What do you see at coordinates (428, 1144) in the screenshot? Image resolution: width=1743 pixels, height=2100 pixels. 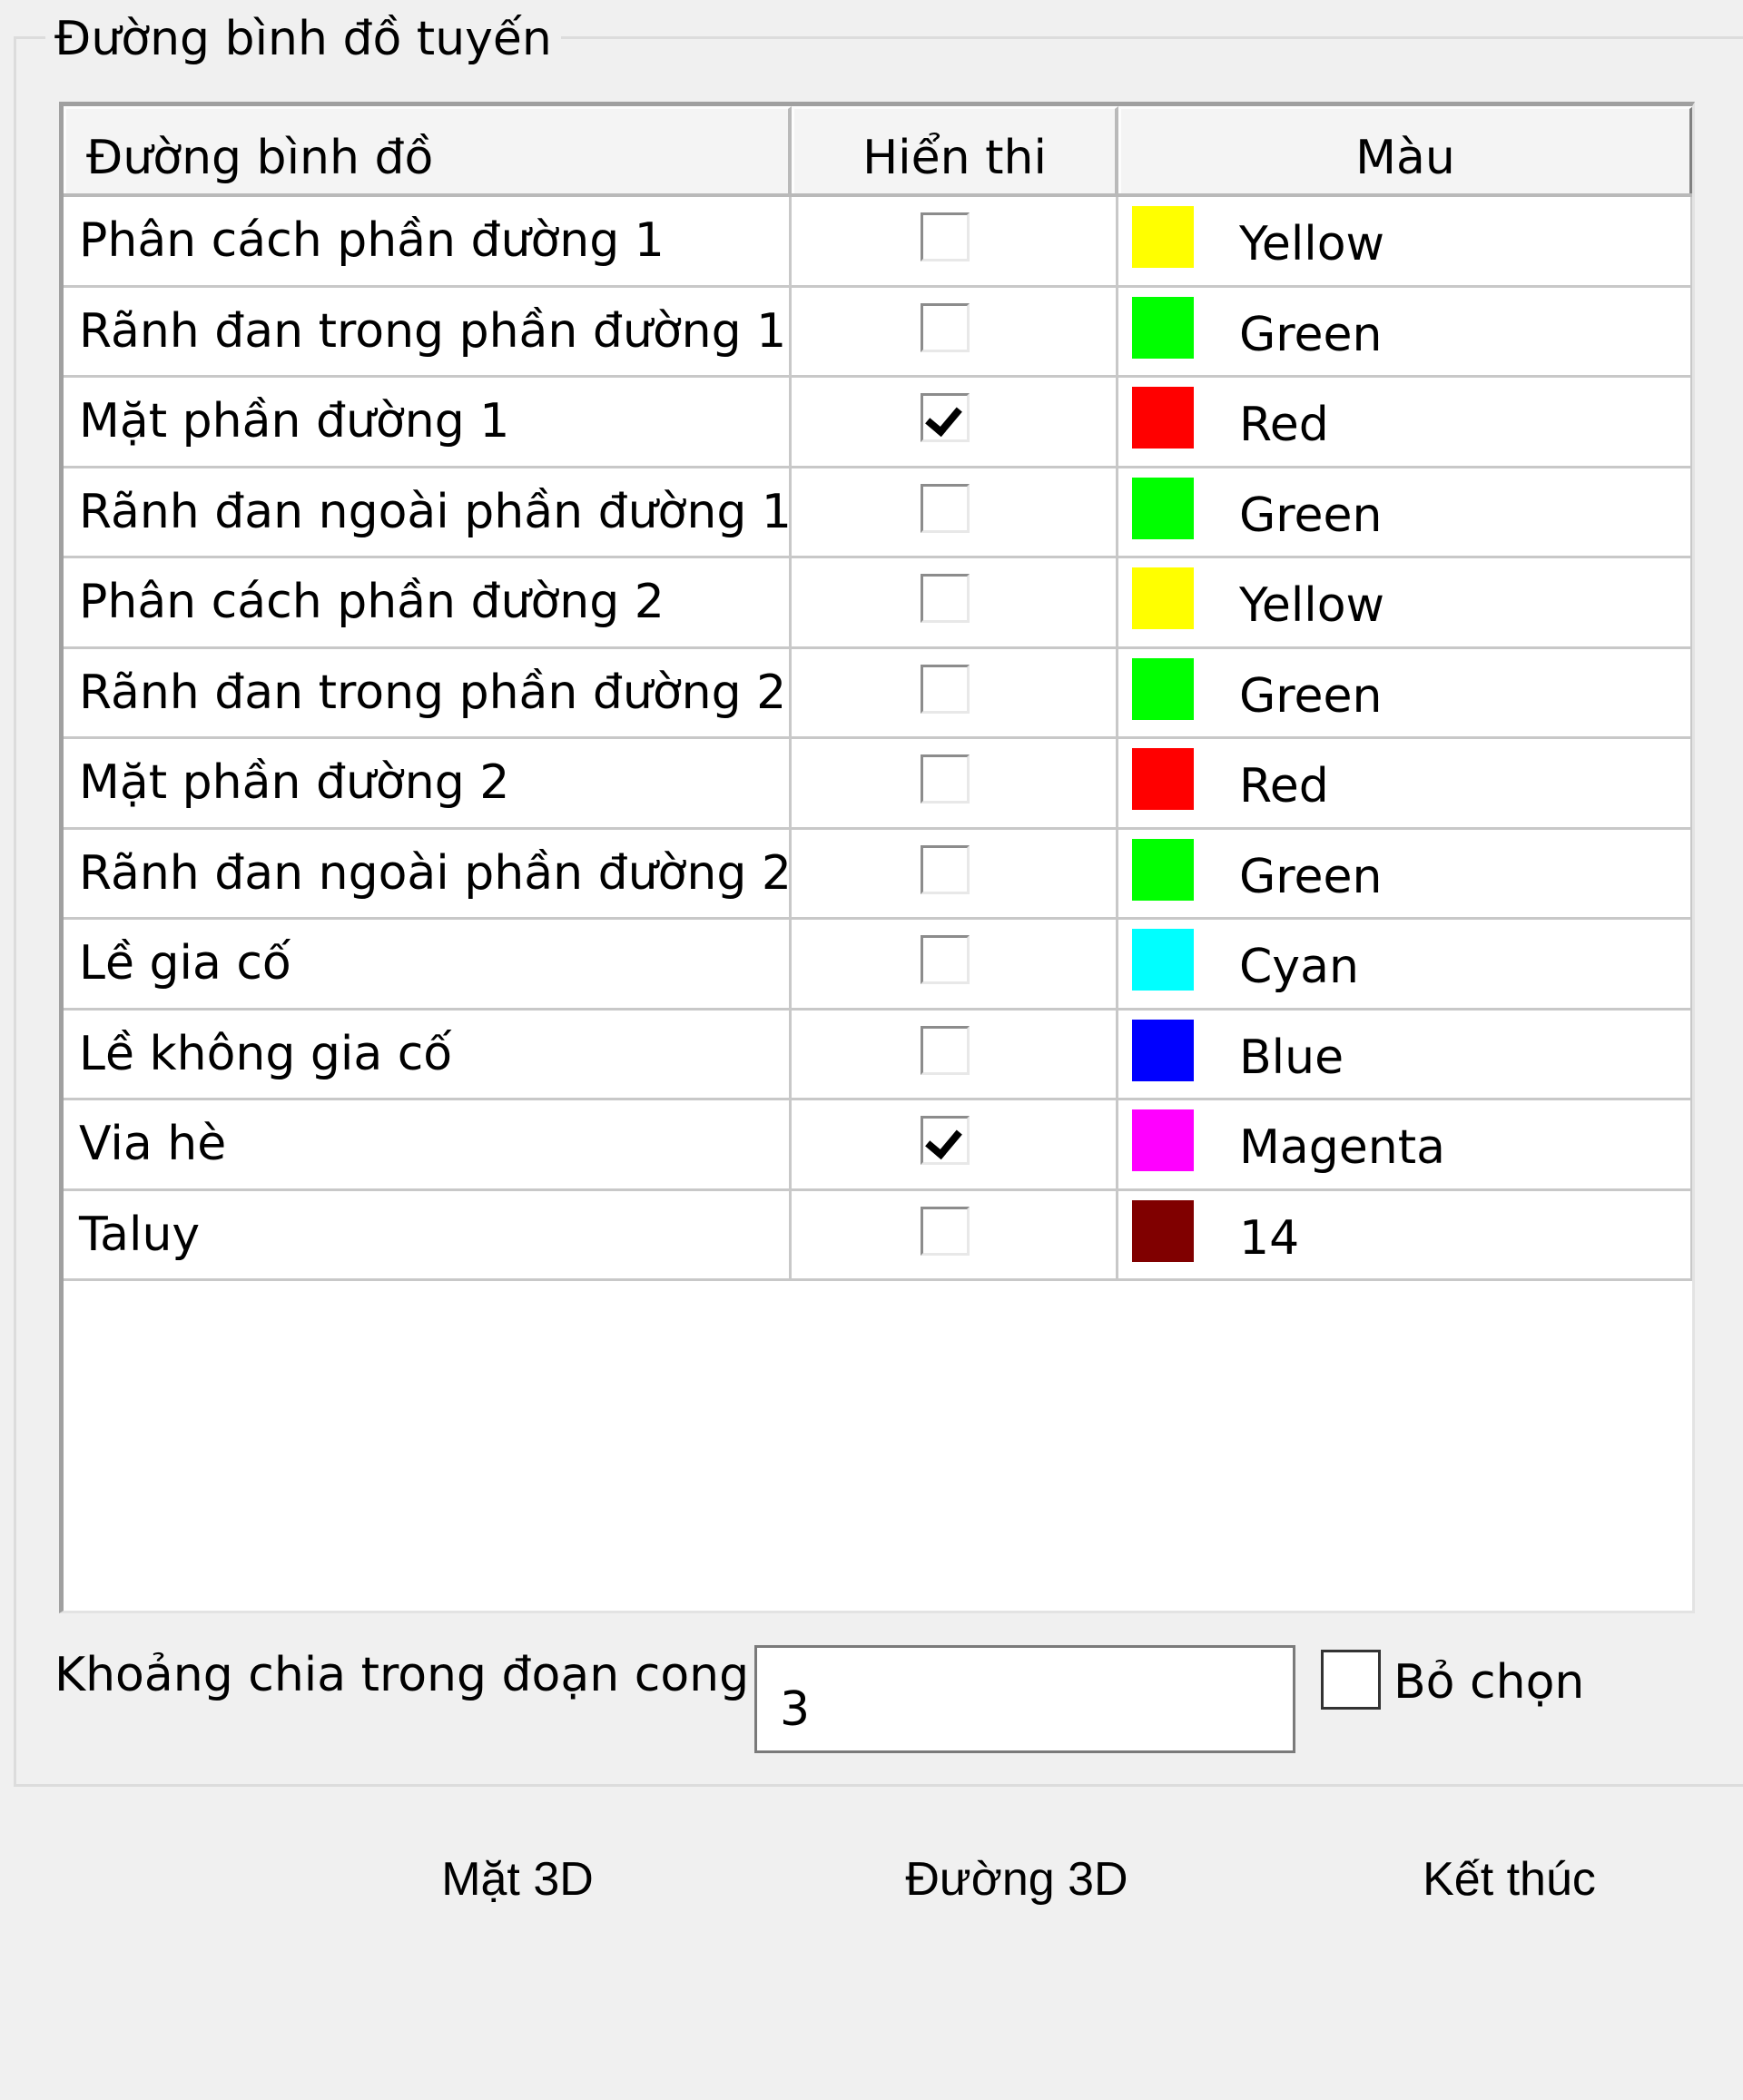 I see `line-name-cell: Via hè` at bounding box center [428, 1144].